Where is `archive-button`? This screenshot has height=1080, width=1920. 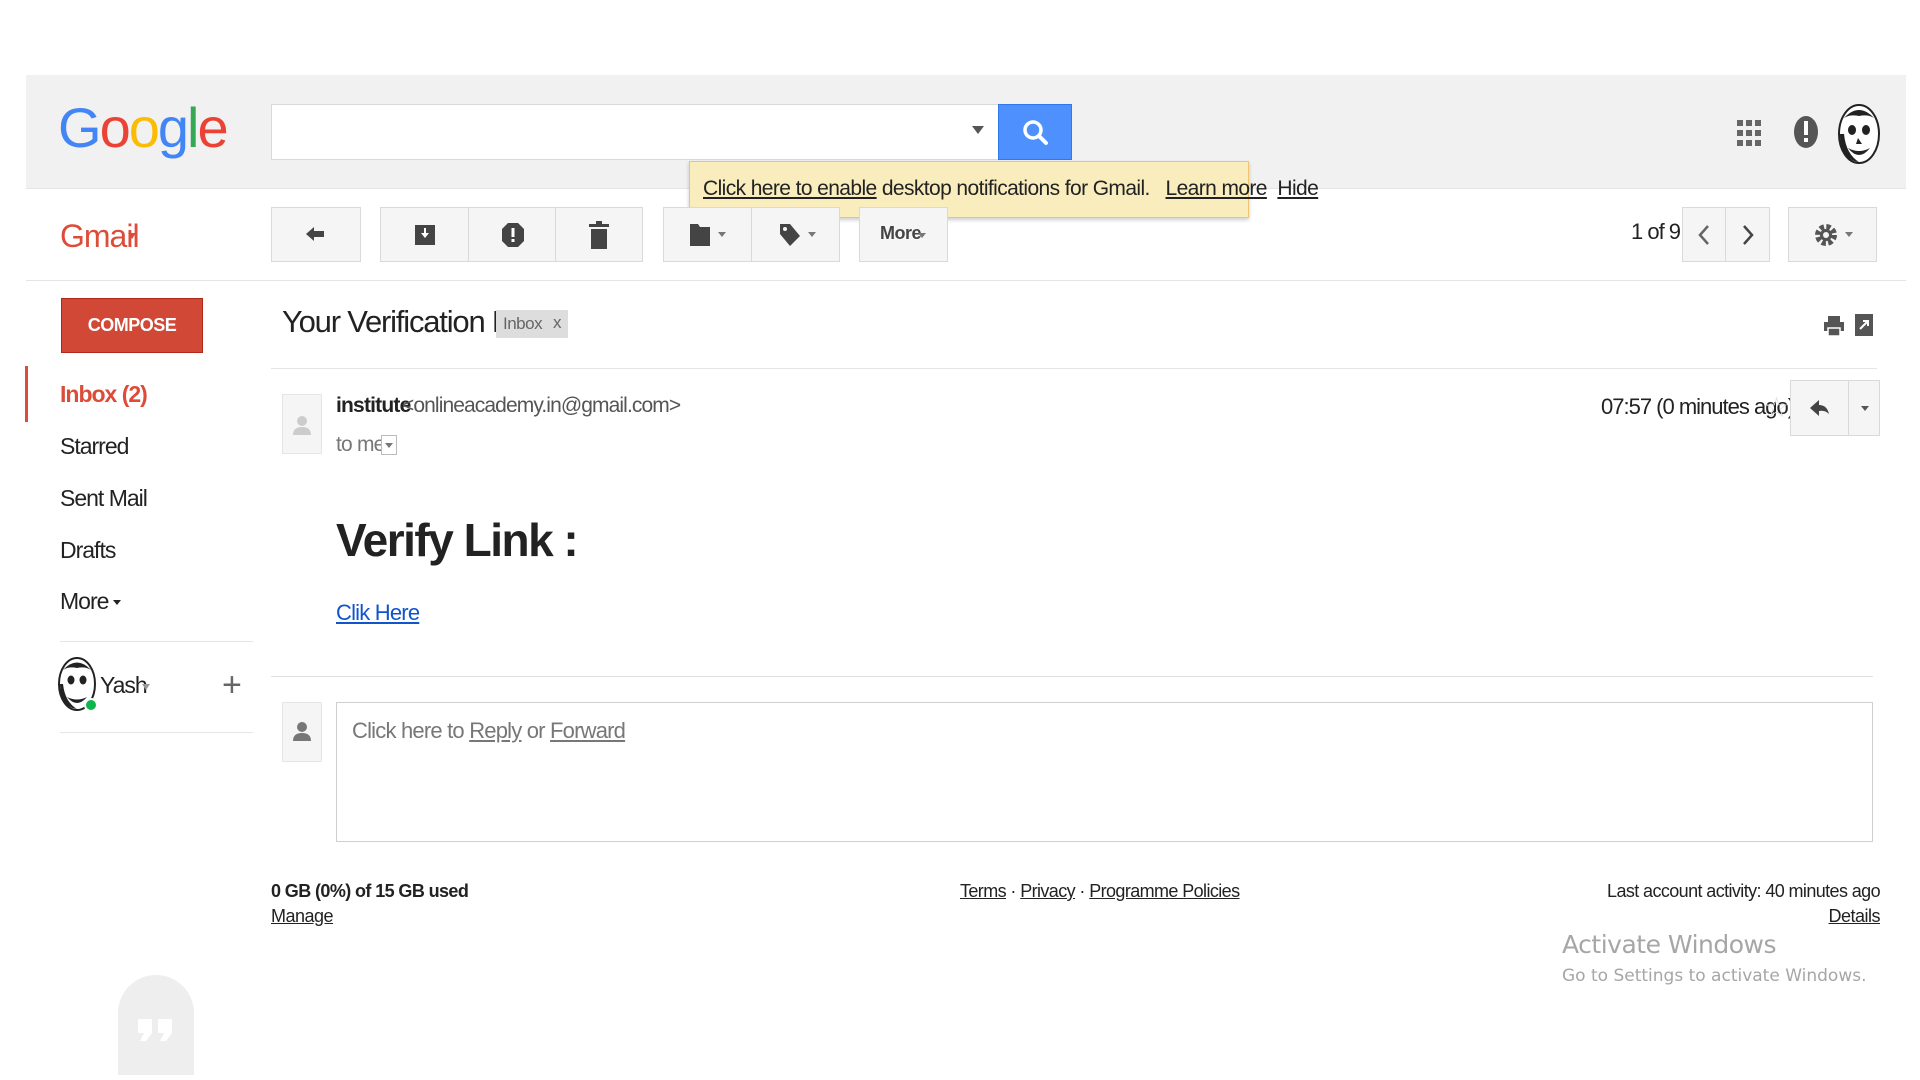 archive-button is located at coordinates (425, 234).